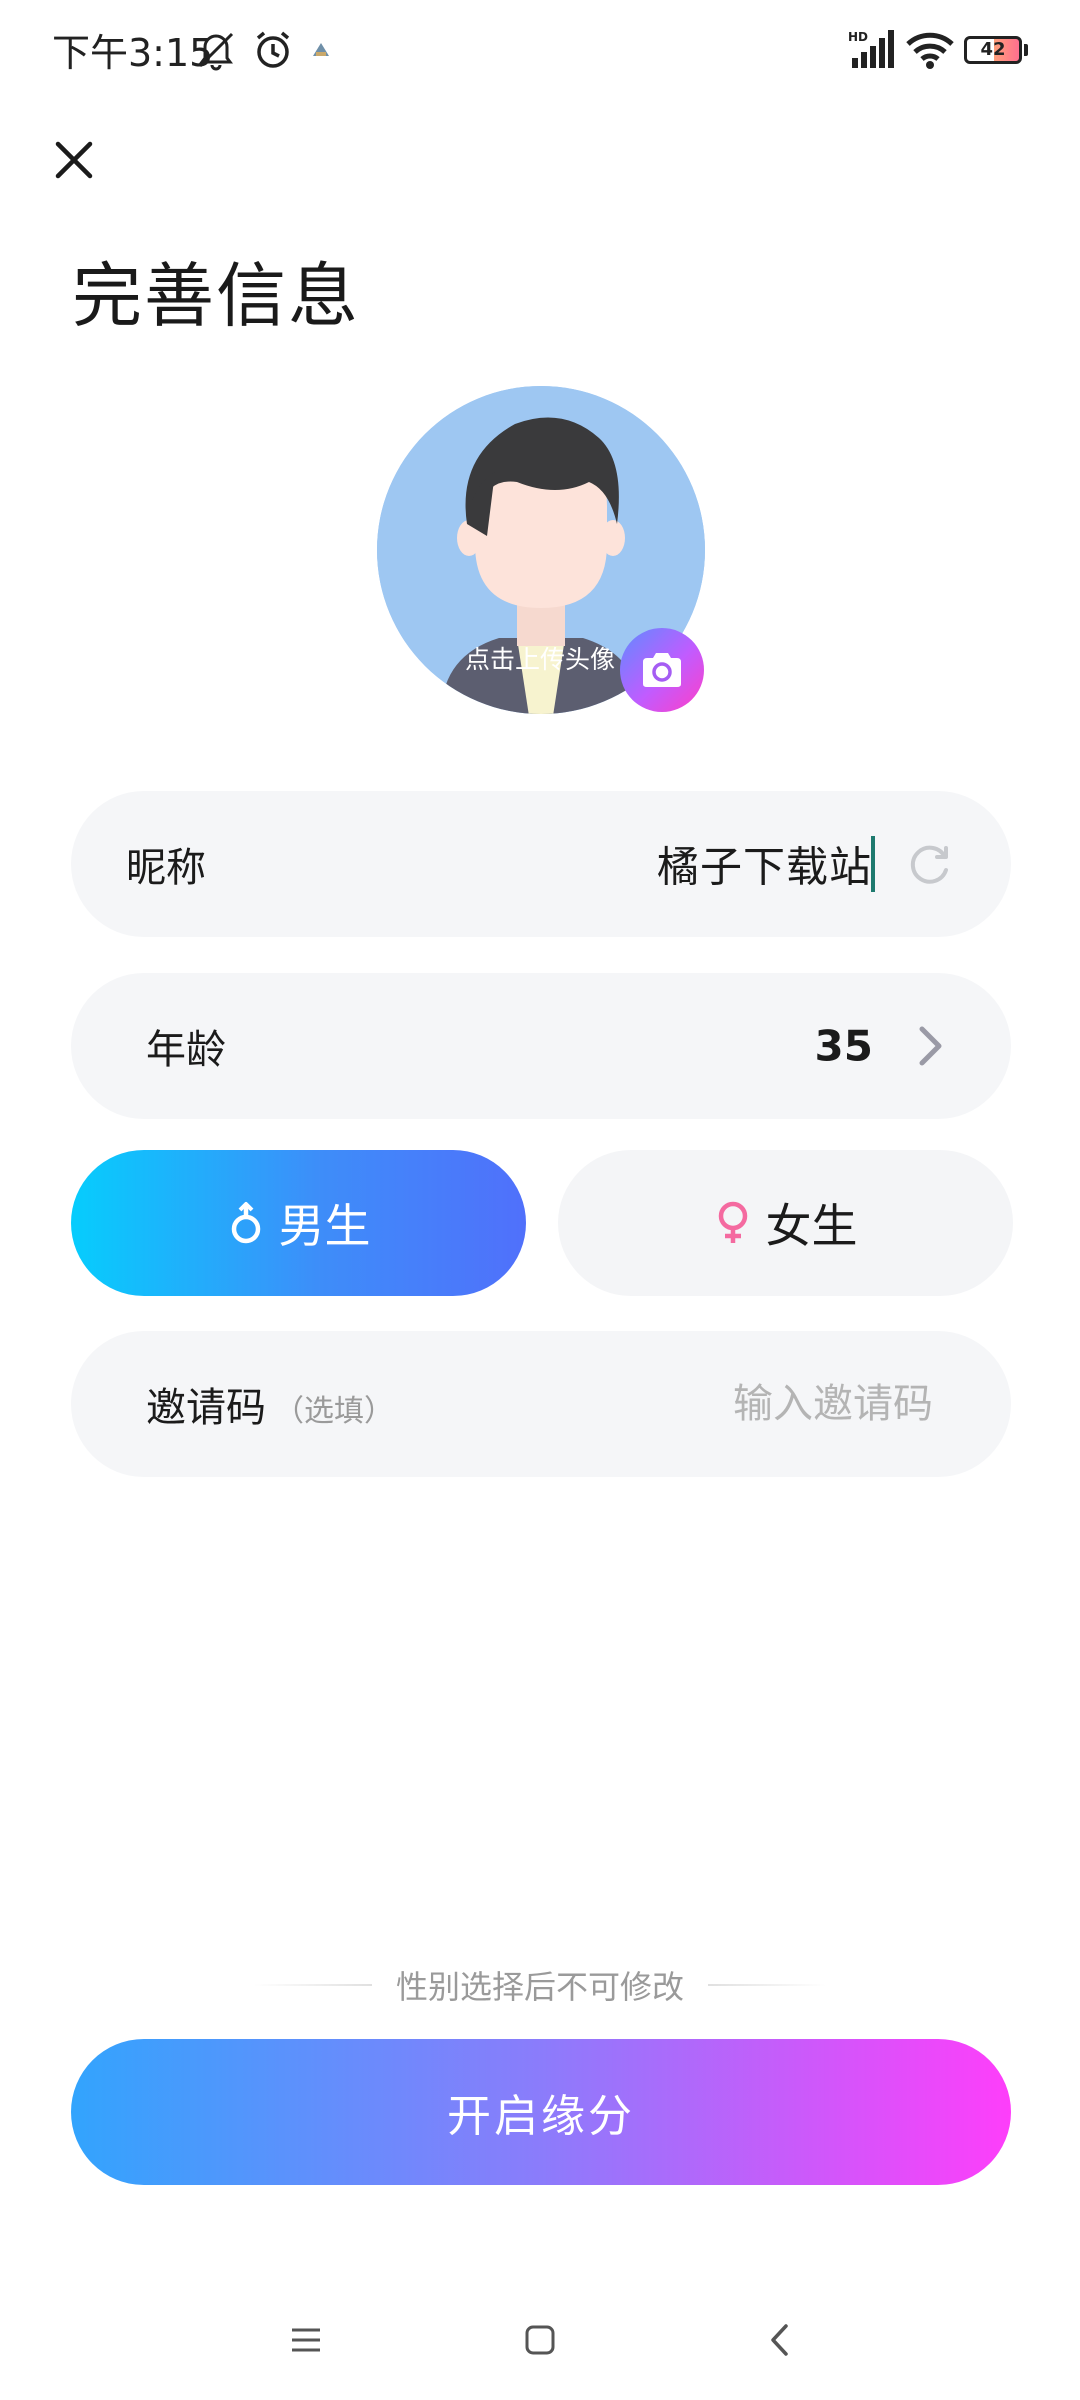 The image size is (1080, 2400). I want to click on battery-level: 42, so click(993, 49).